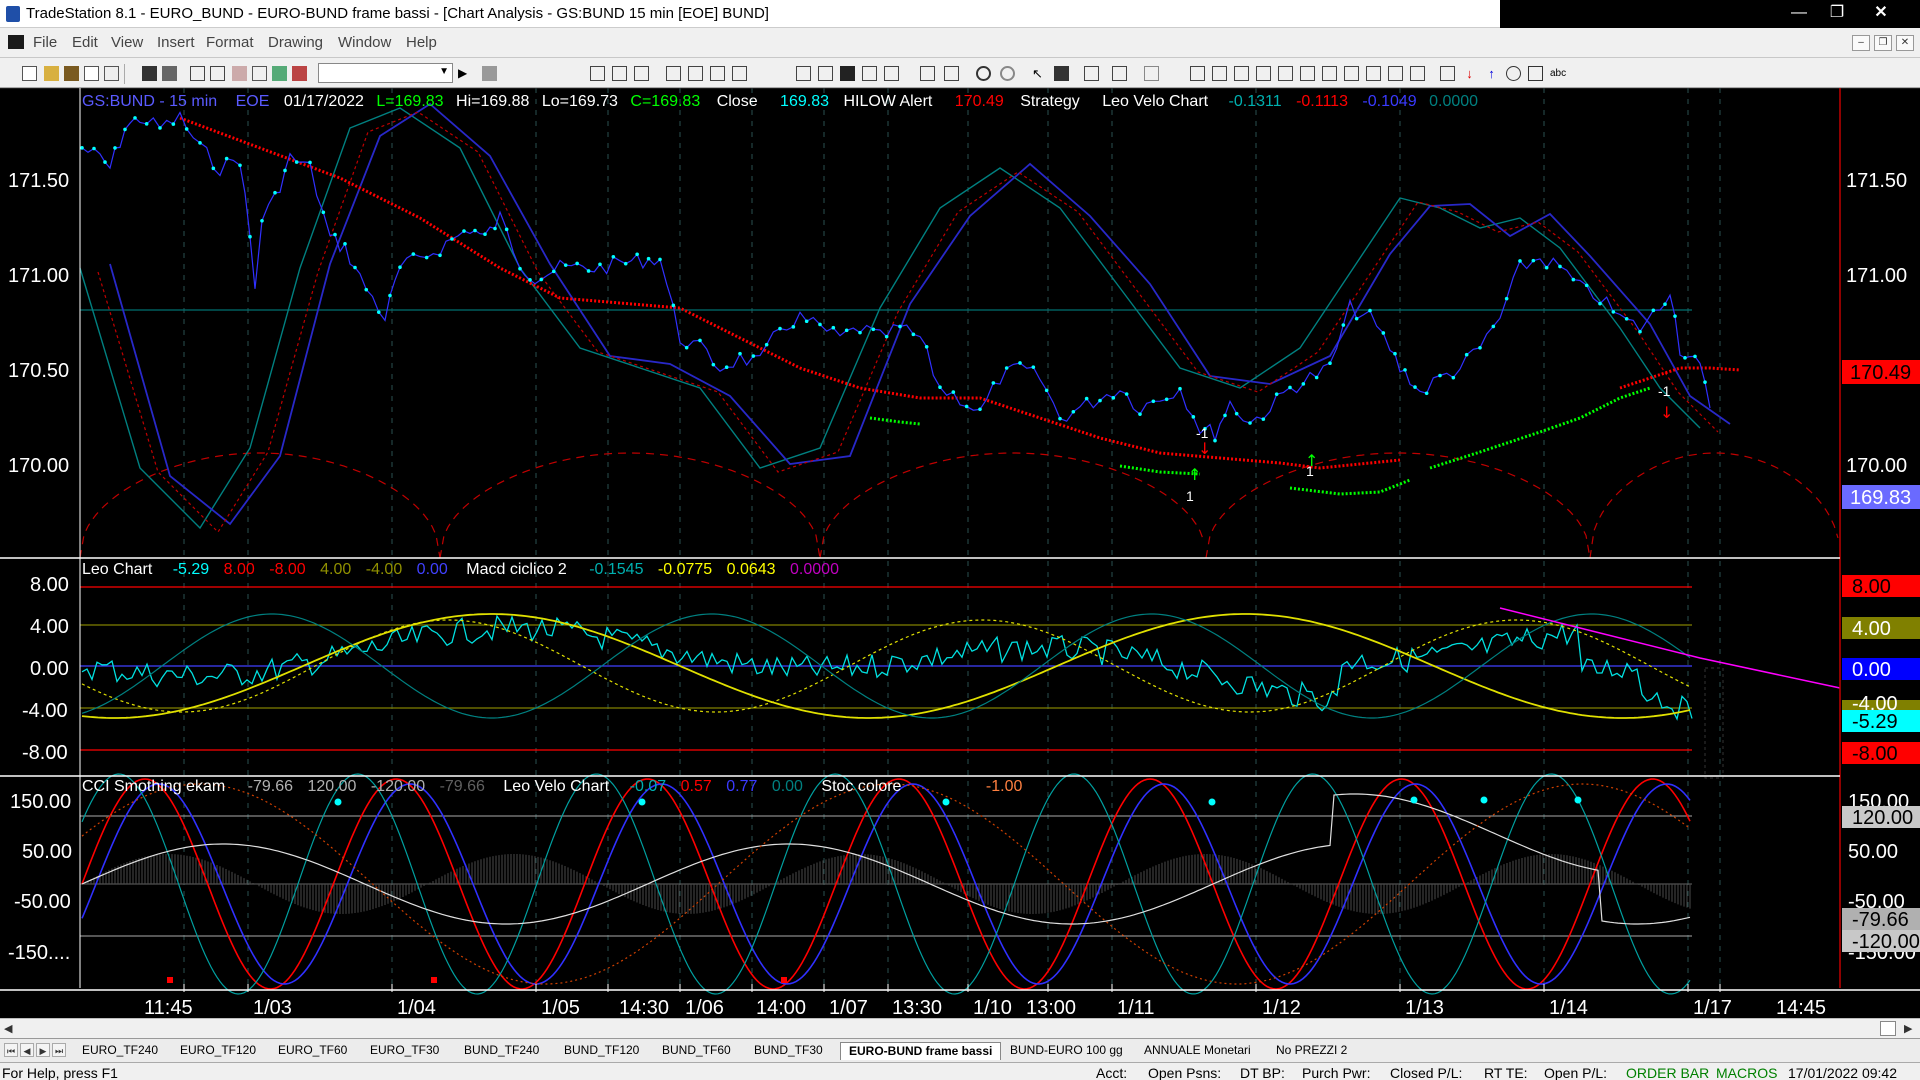  What do you see at coordinates (1905, 43) in the screenshot?
I see `mdi-close-button: ✕` at bounding box center [1905, 43].